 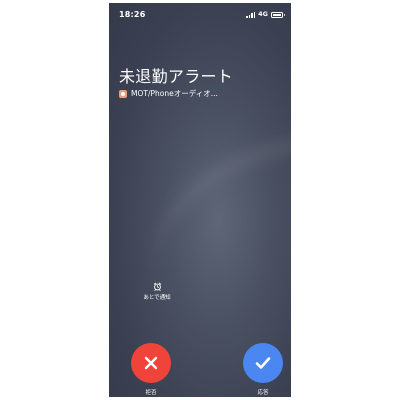 What do you see at coordinates (132, 14) in the screenshot?
I see `status-time: 18:26` at bounding box center [132, 14].